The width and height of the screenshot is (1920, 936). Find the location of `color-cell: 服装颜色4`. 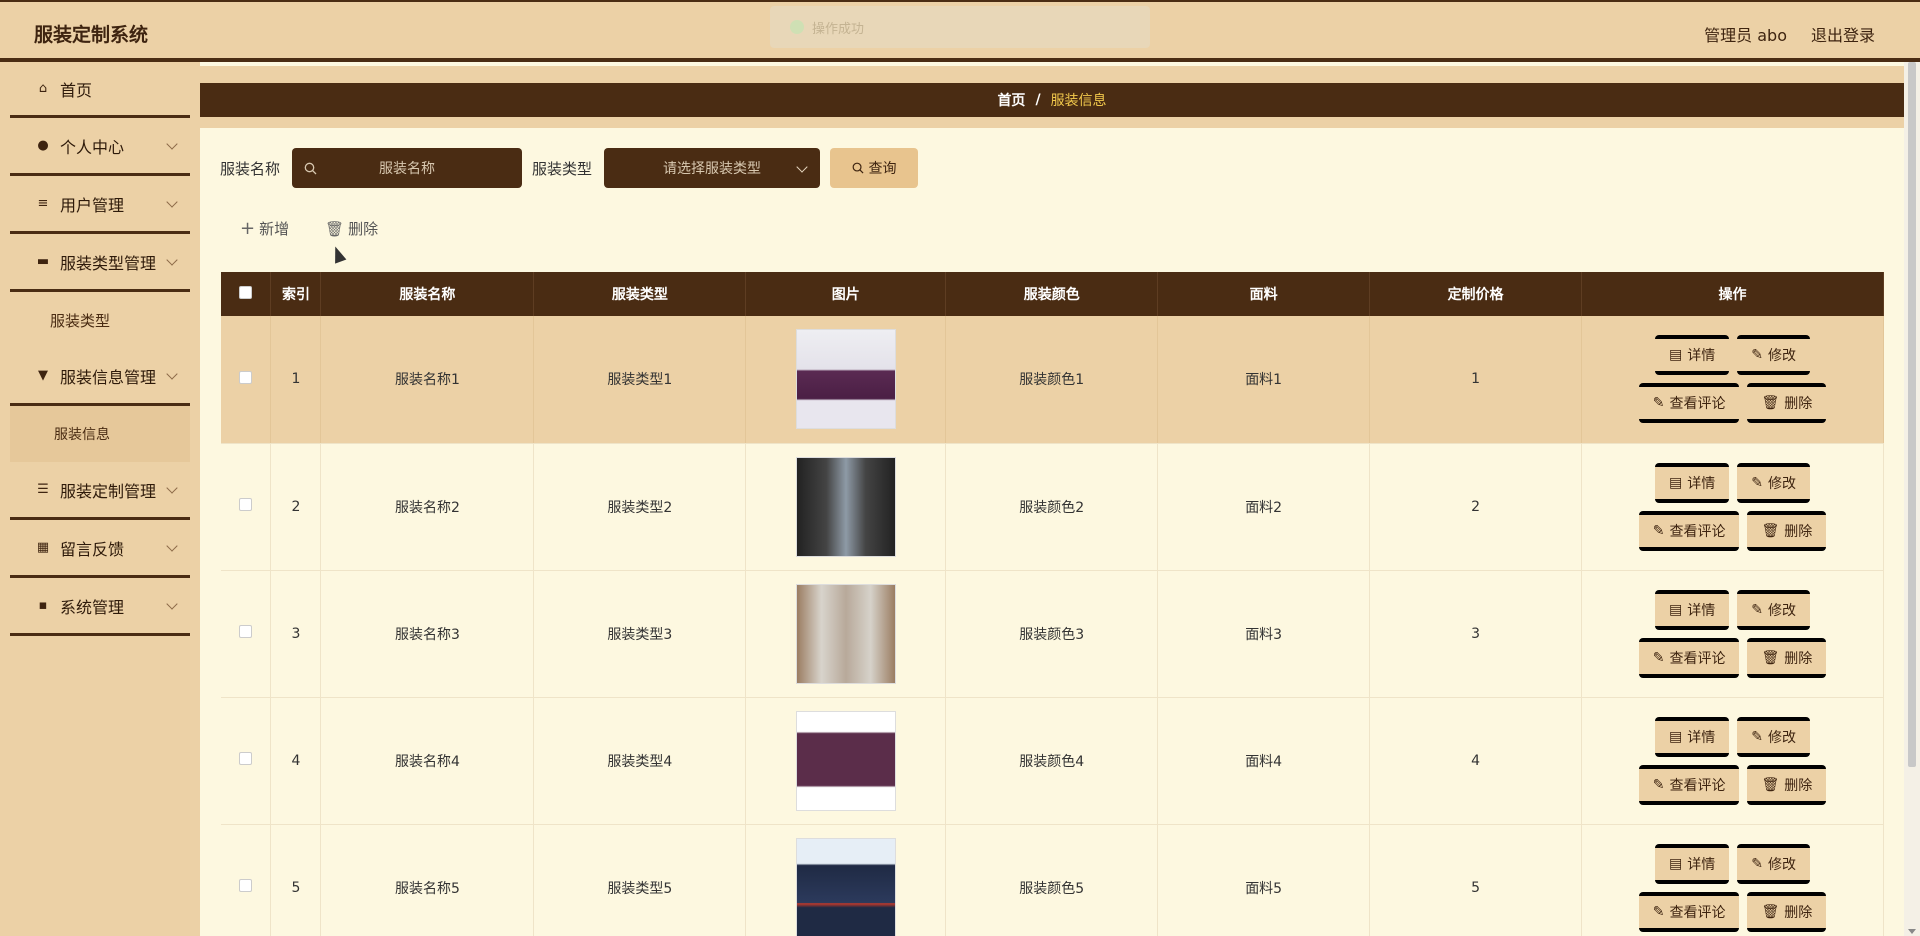

color-cell: 服装颜色4 is located at coordinates (1052, 761).